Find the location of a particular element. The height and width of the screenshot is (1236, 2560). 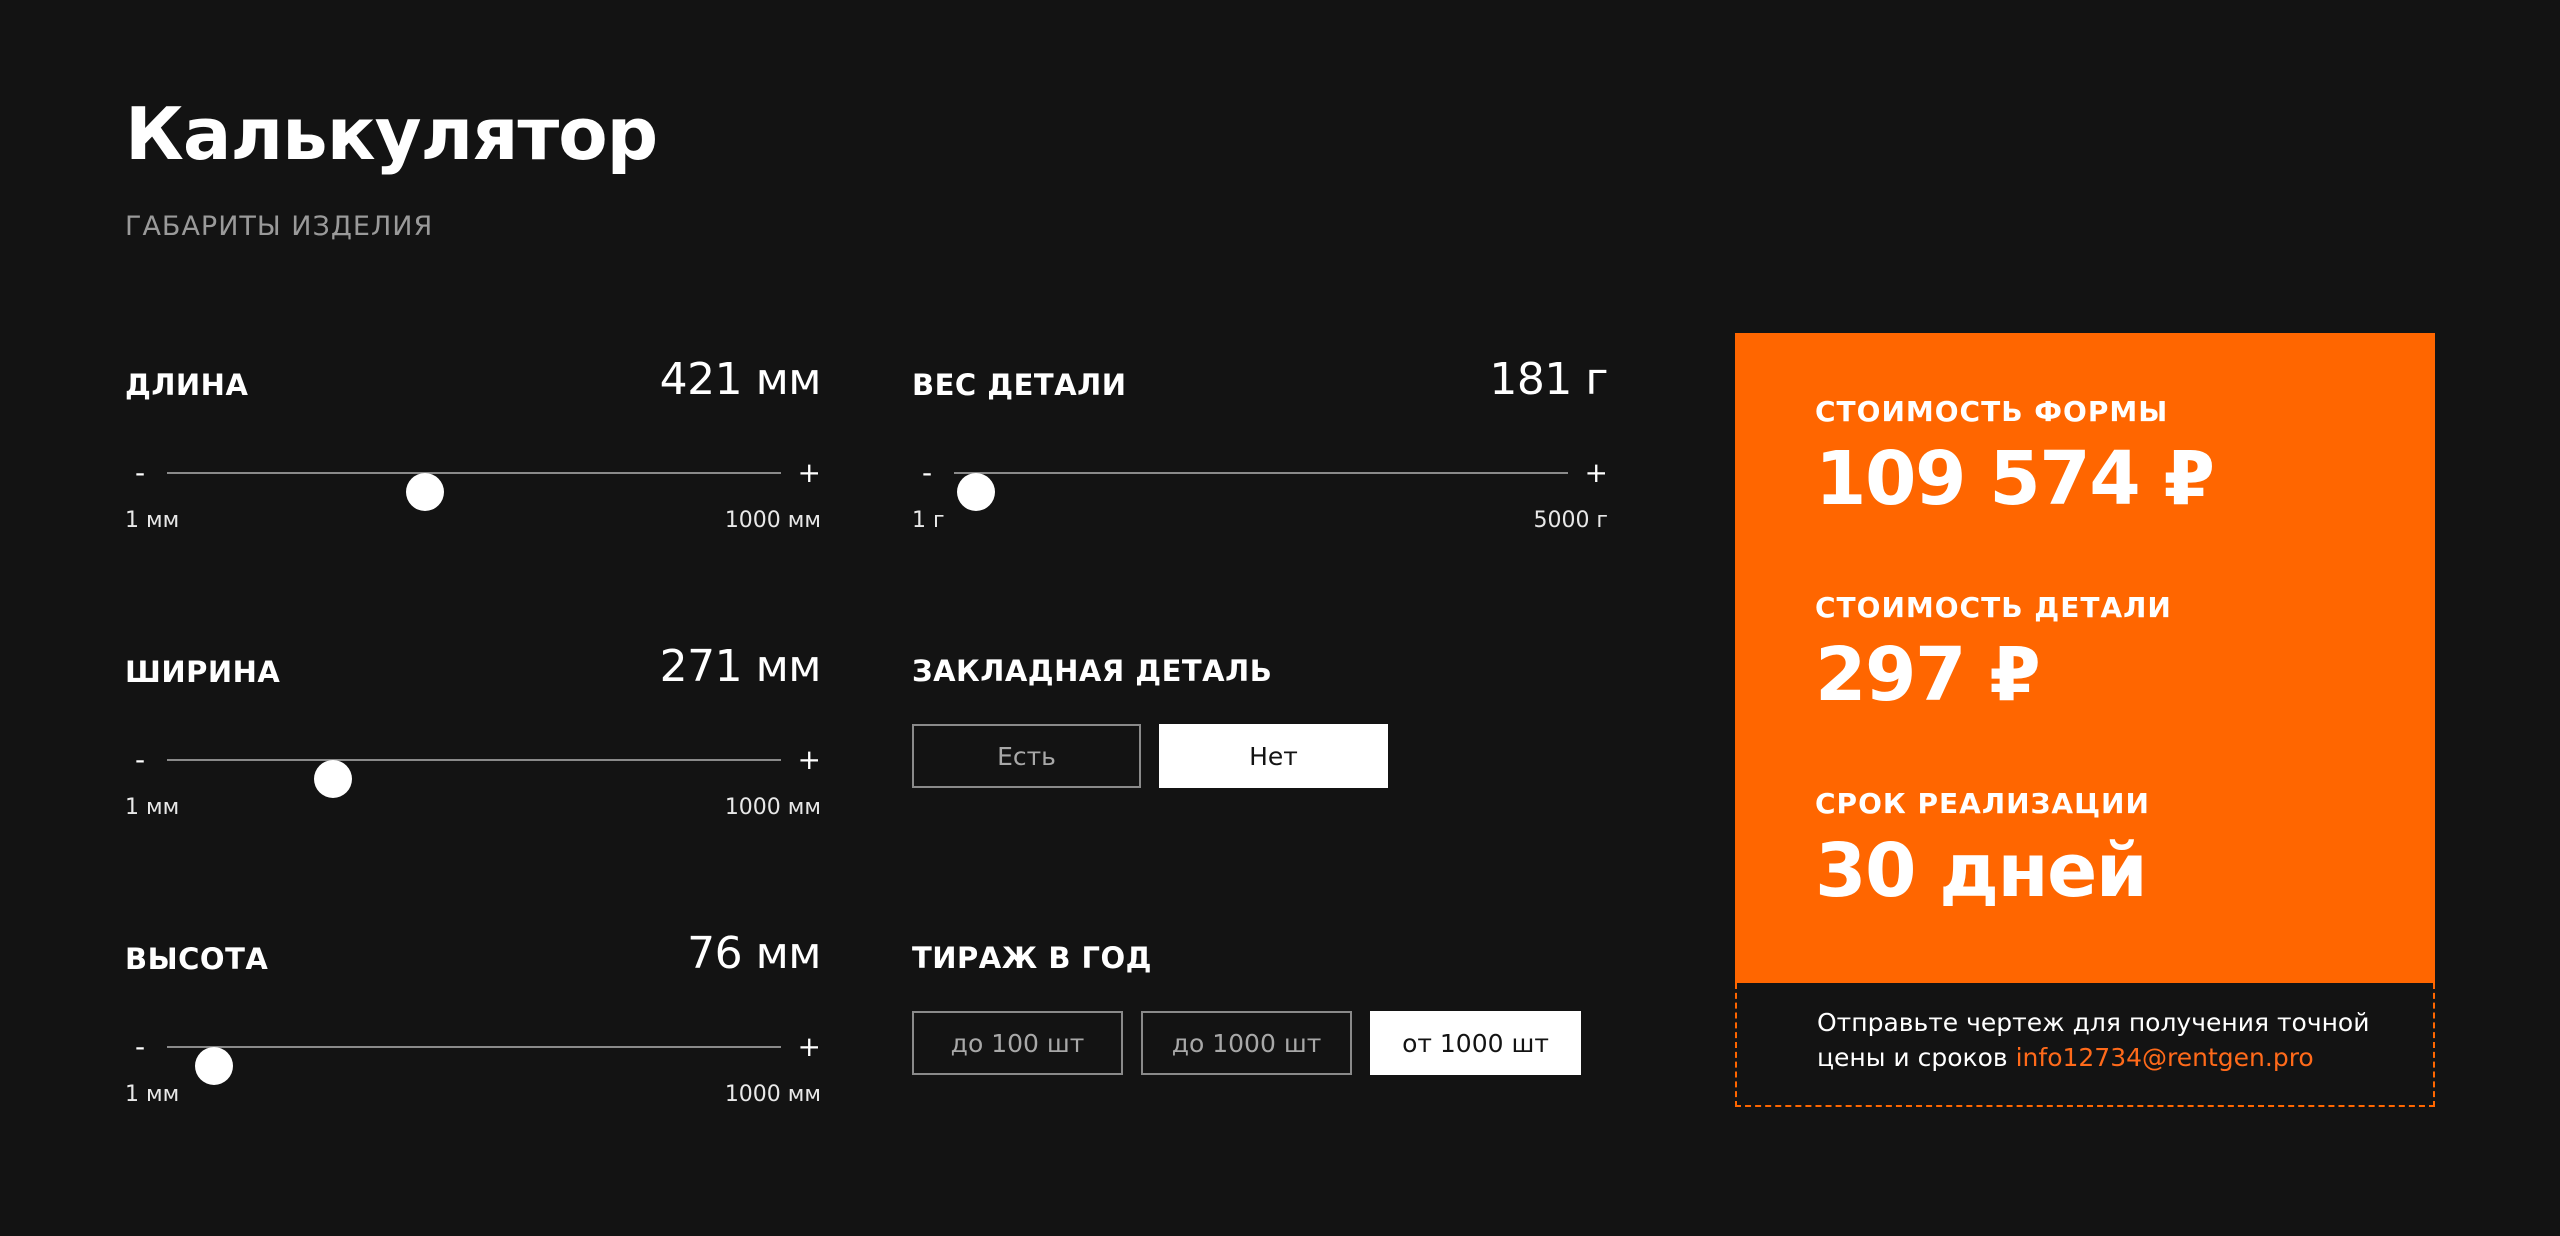

width-decrease-button: - is located at coordinates (140, 760).